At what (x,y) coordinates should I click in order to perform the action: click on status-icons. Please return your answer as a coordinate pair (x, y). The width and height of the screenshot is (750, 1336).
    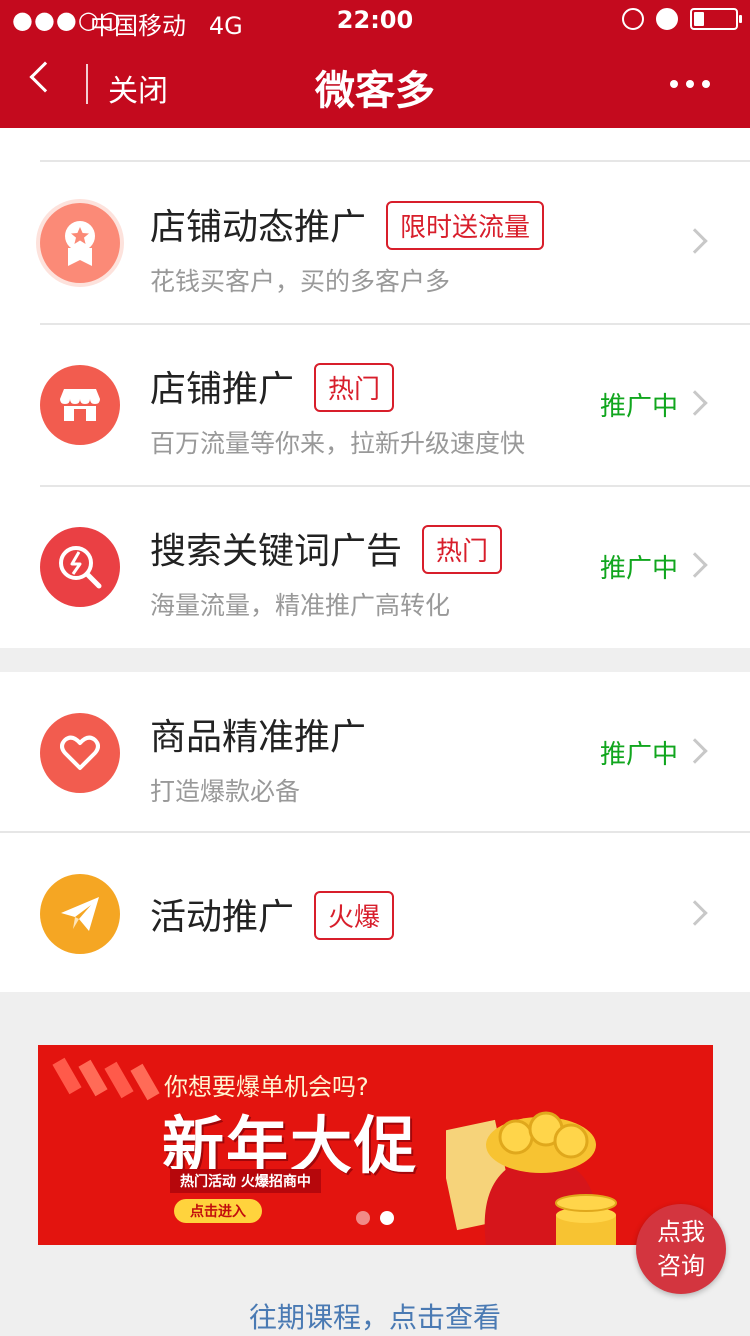
    Looking at the image, I should click on (682, 19).